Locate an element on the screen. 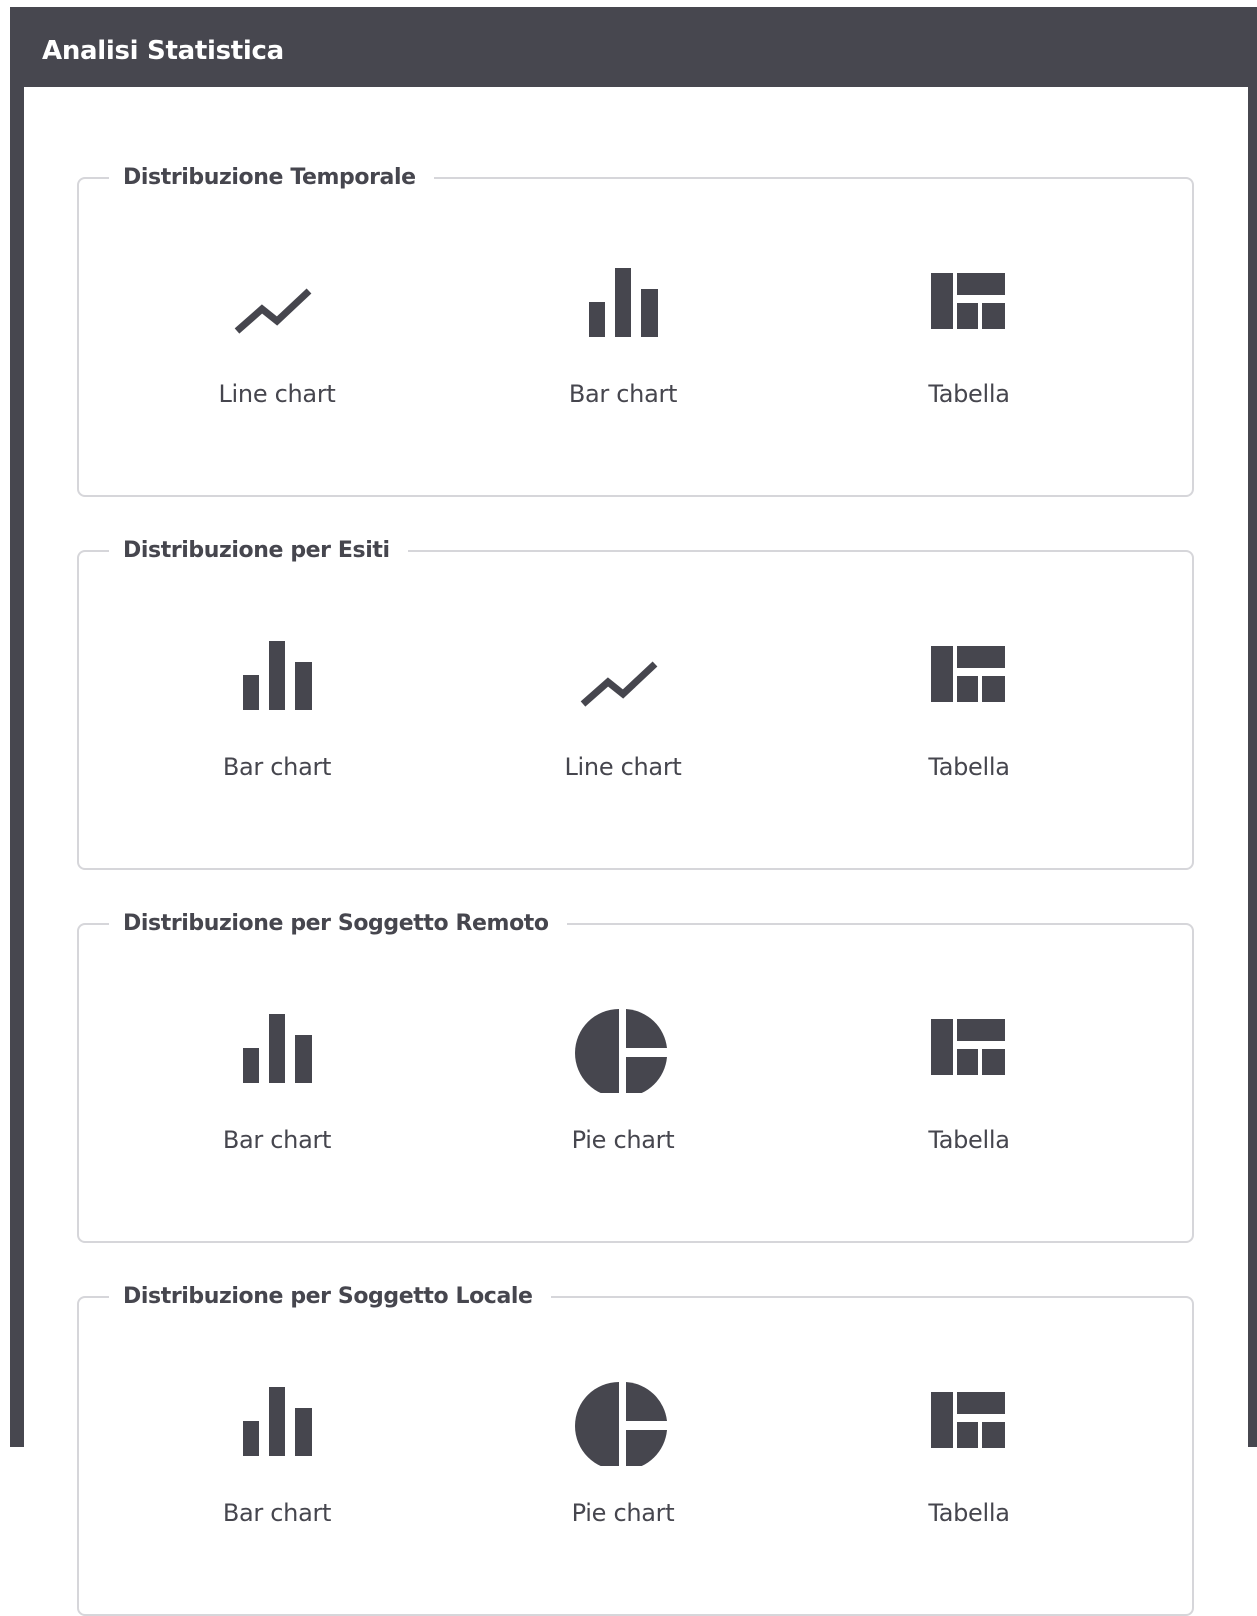 This screenshot has height=1616, width=1257. section-legend: Distribuzione per Esiti is located at coordinates (258, 551).